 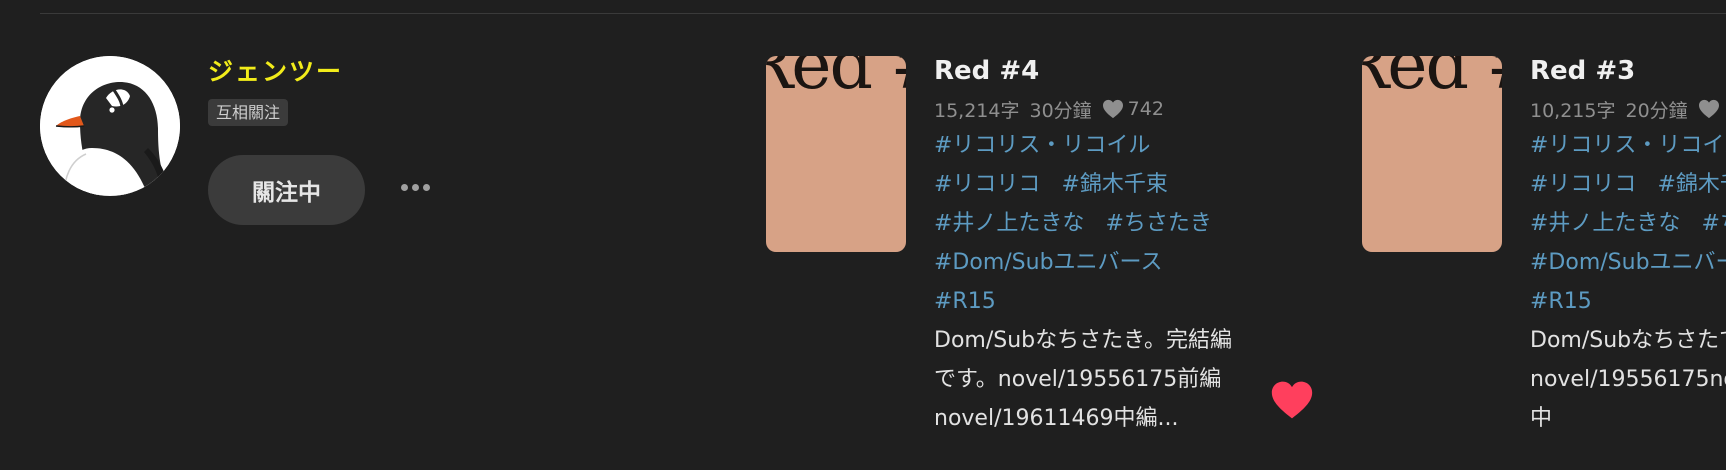 What do you see at coordinates (1145, 109) in the screenshot?
I see `like-count: 742` at bounding box center [1145, 109].